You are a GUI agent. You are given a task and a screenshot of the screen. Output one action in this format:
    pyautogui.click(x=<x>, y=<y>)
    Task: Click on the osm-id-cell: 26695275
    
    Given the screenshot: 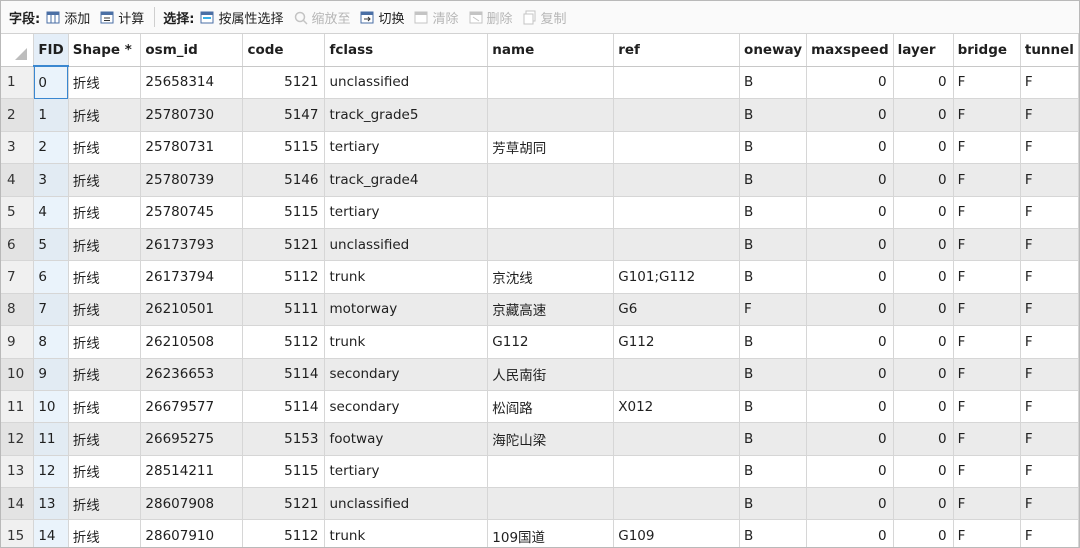 What is the action you would take?
    pyautogui.click(x=192, y=439)
    